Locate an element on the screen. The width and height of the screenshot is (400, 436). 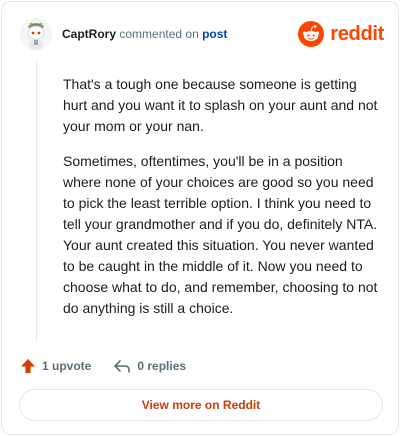
replies-button: 0 replies is located at coordinates (149, 366).